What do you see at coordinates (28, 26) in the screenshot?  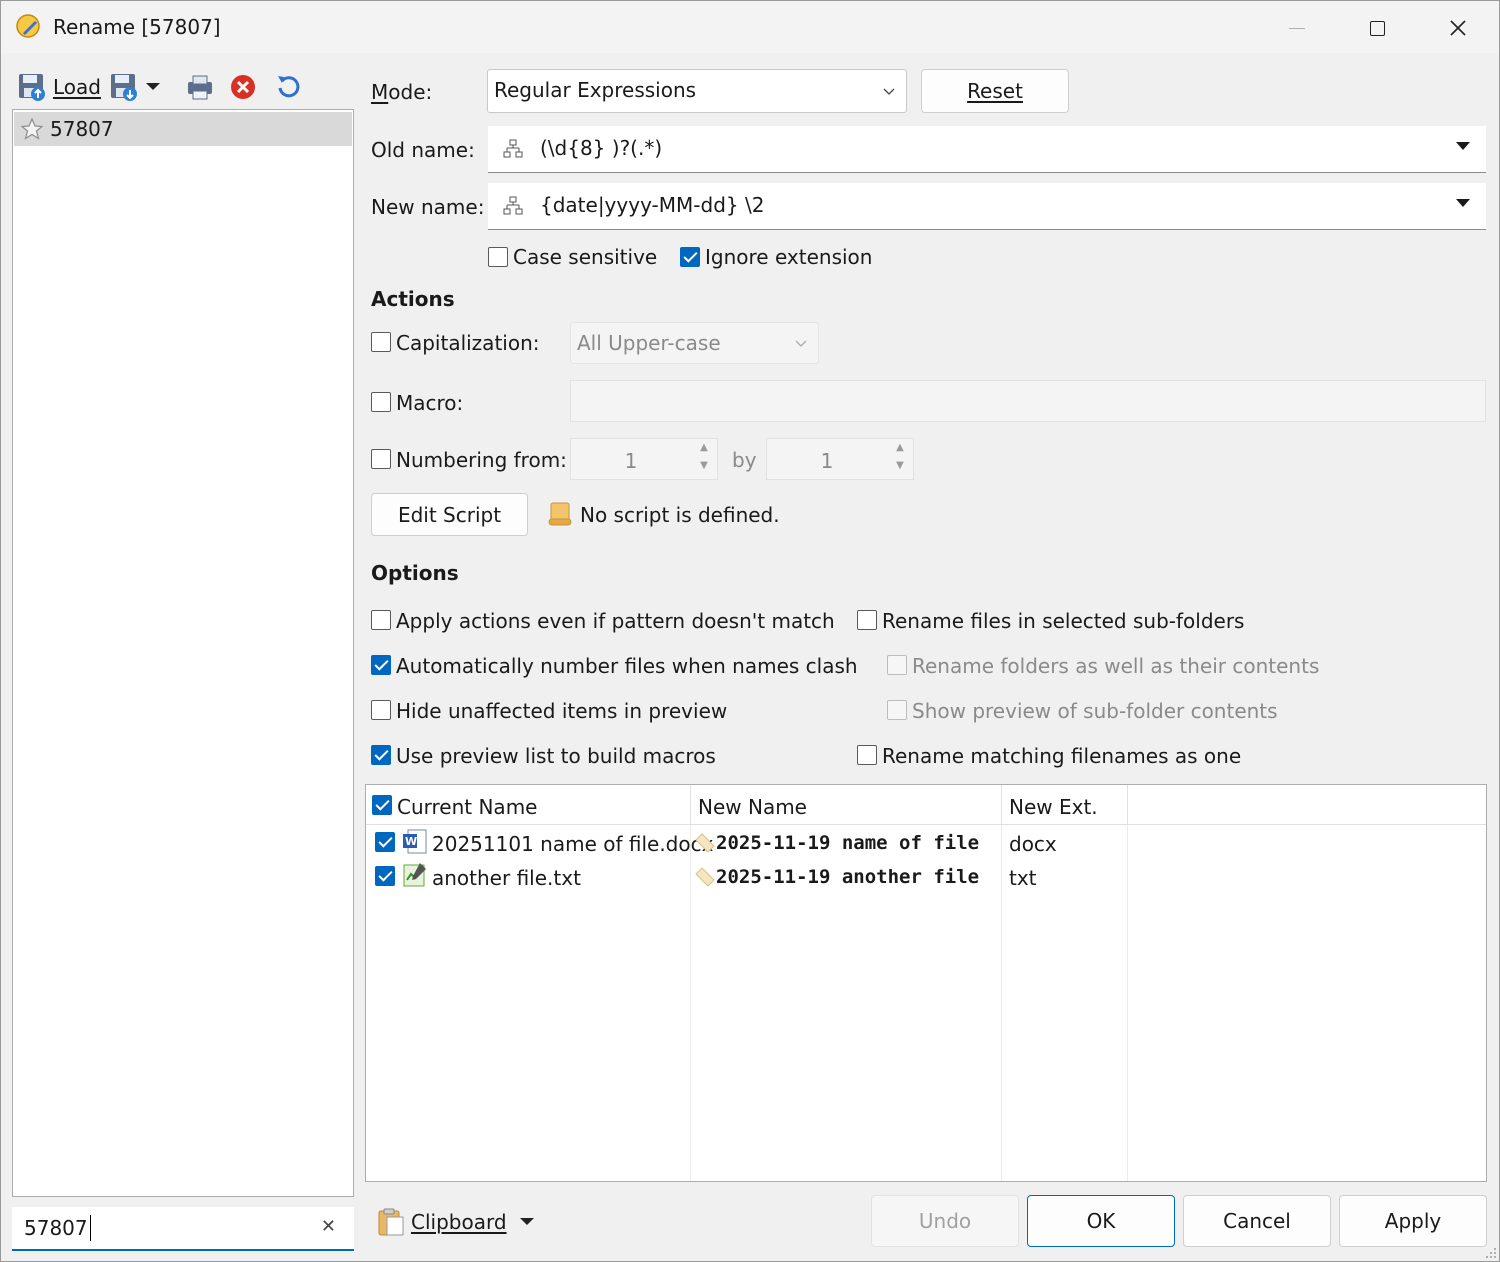 I see `app-icon` at bounding box center [28, 26].